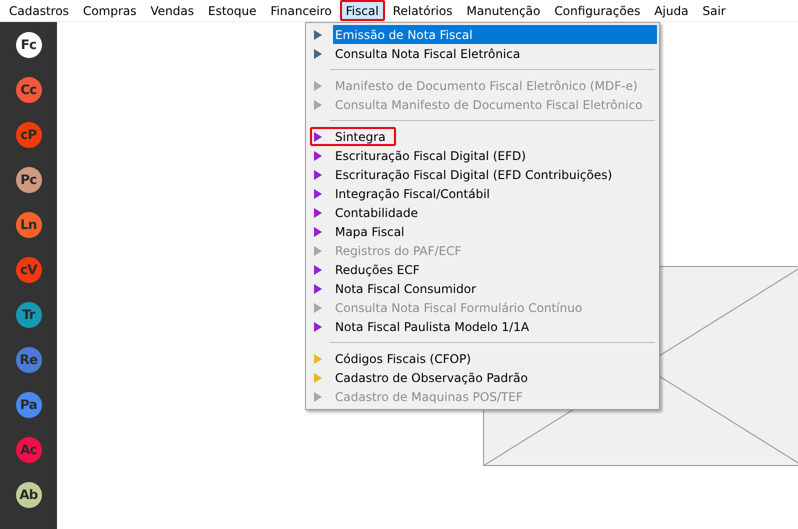 The width and height of the screenshot is (798, 529). Describe the element at coordinates (362, 10) in the screenshot. I see `menu-bar-item: Fiscal` at that location.